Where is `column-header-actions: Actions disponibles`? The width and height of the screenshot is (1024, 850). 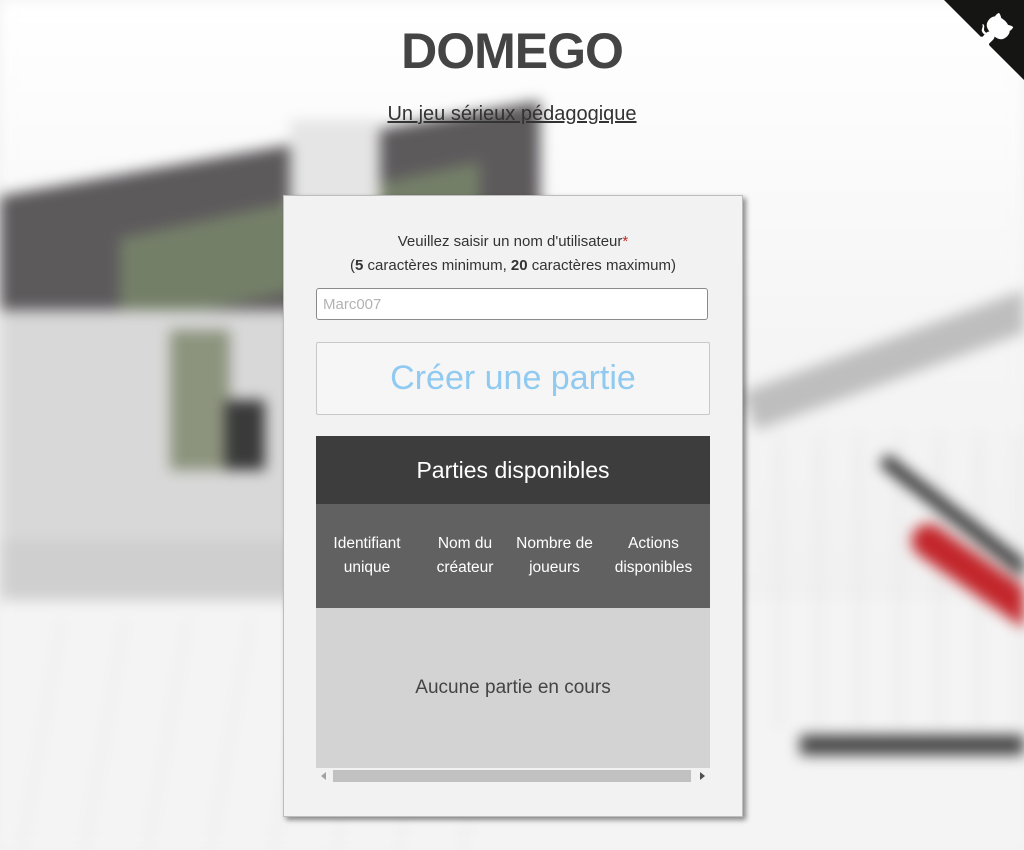
column-header-actions: Actions disponibles is located at coordinates (653, 555).